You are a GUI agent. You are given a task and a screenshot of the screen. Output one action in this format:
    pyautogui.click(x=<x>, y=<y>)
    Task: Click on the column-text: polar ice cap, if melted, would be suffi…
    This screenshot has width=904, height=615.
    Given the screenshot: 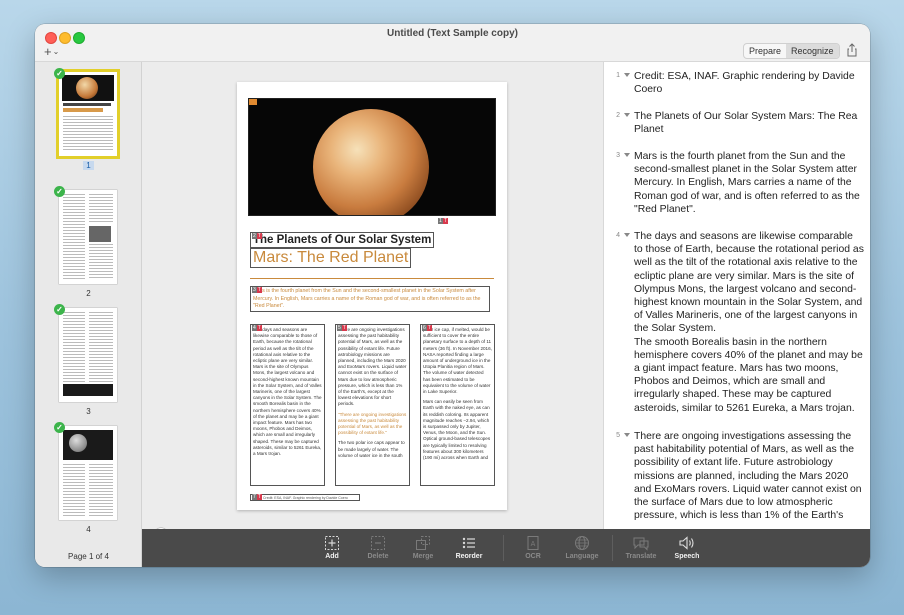 What is the action you would take?
    pyautogui.click(x=457, y=361)
    